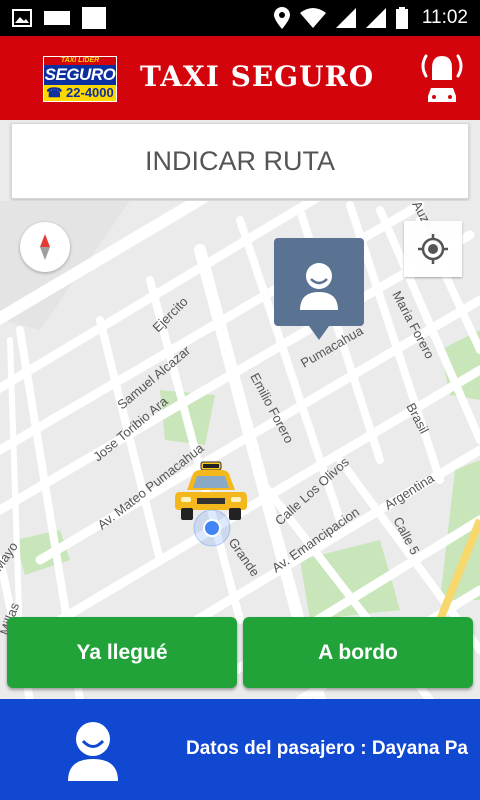 This screenshot has width=480, height=800. I want to click on logo-brand-text: SEGURO, so click(80, 74).